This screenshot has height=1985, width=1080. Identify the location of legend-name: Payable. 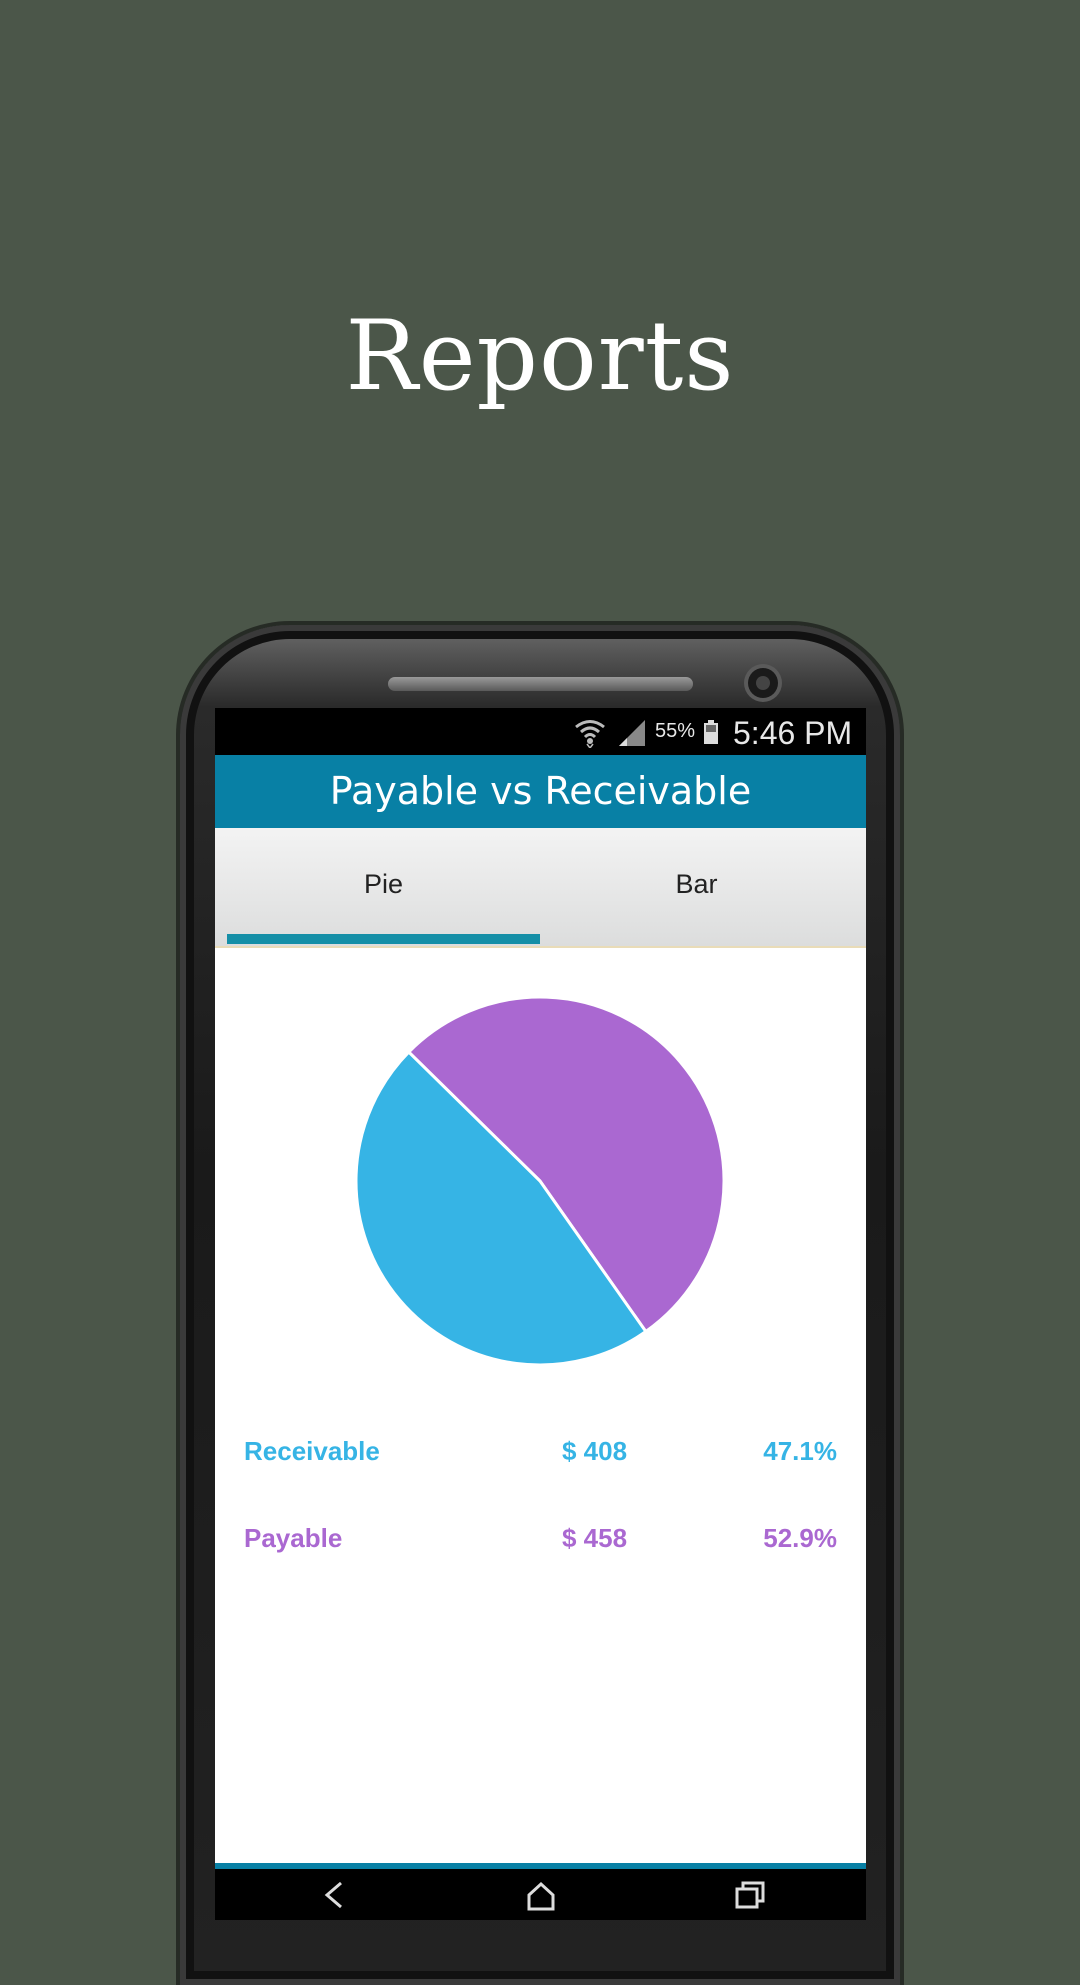
(293, 1538).